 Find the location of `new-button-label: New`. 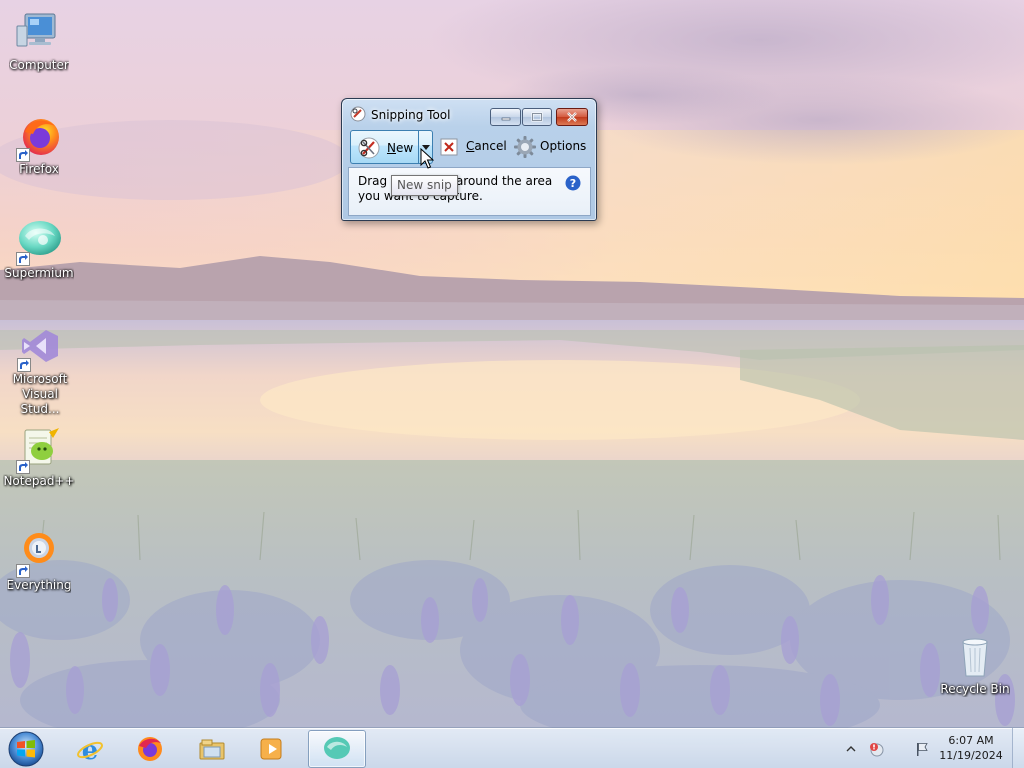

new-button-label: New is located at coordinates (400, 148).